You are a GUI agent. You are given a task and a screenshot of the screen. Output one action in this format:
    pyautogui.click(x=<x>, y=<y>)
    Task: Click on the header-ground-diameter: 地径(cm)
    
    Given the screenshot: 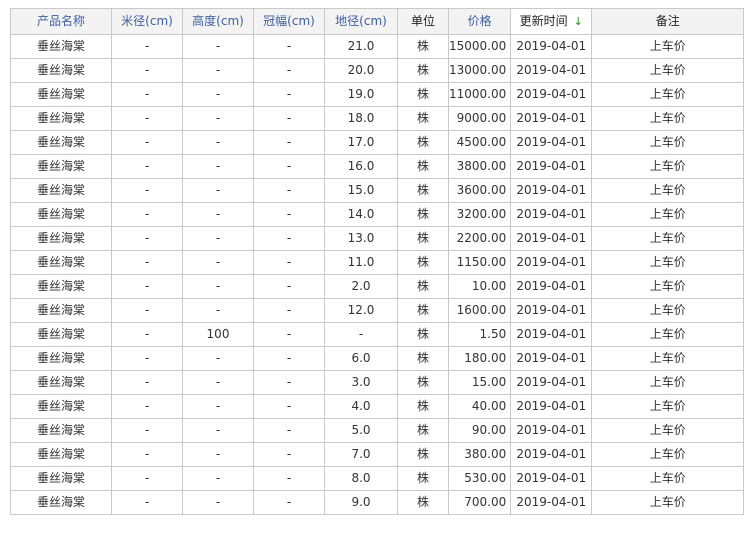 What is the action you would take?
    pyautogui.click(x=361, y=21)
    